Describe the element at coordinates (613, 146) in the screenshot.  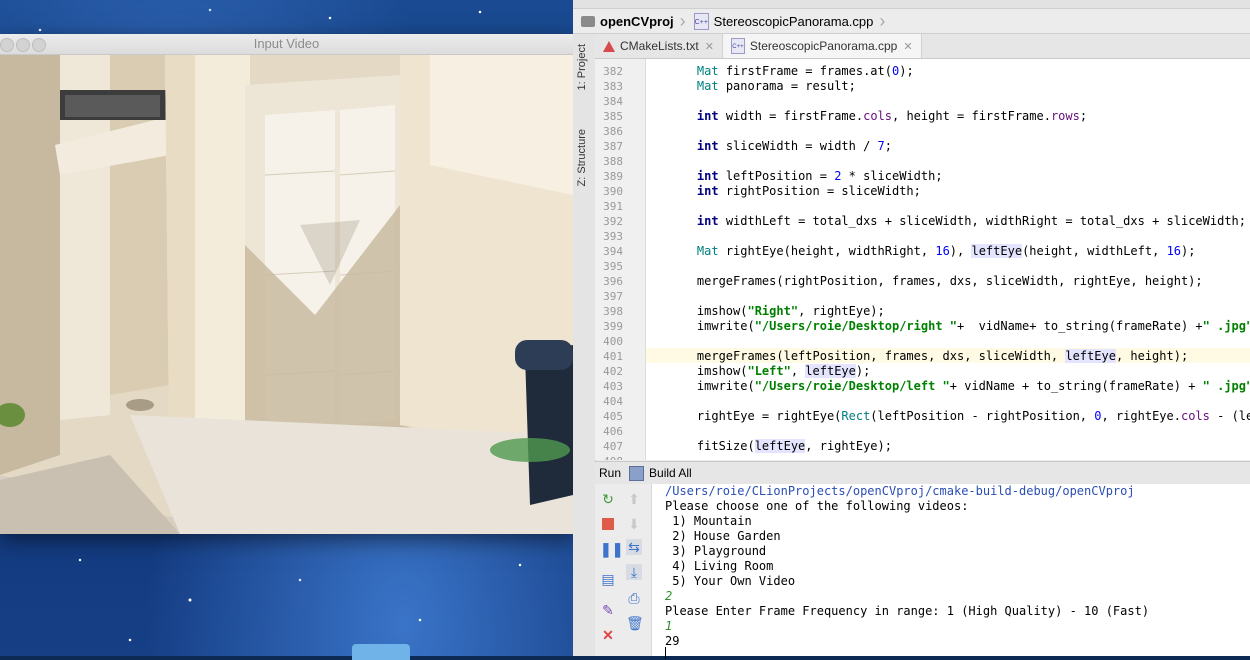
I see `line-number: 387` at that location.